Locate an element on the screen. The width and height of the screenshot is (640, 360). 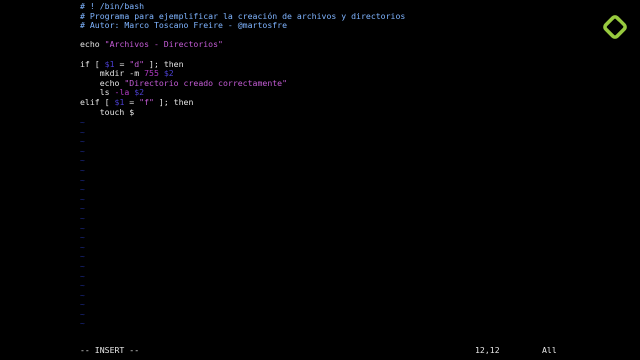
code-token: 755 is located at coordinates (151, 73).